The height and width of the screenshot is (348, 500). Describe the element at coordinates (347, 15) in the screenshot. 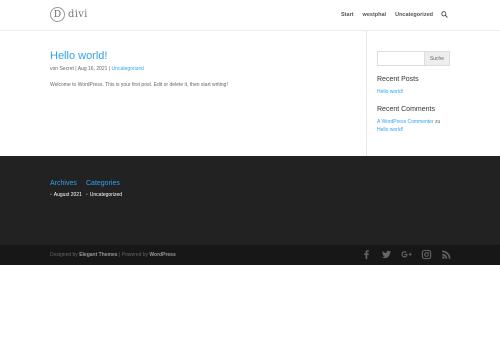

I see `nav-item-start: Start` at that location.